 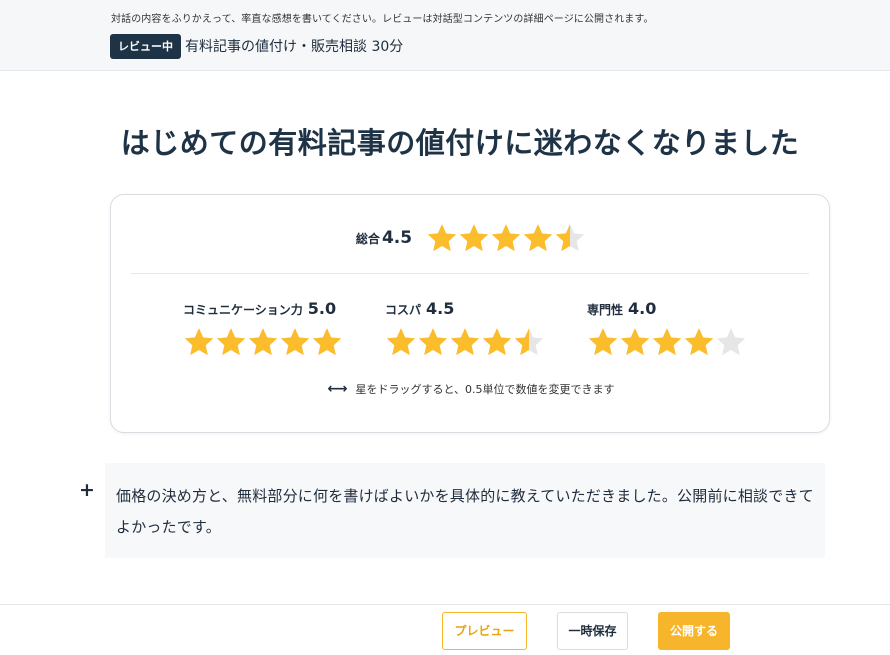 I want to click on overall-star-rating, so click(x=506, y=238).